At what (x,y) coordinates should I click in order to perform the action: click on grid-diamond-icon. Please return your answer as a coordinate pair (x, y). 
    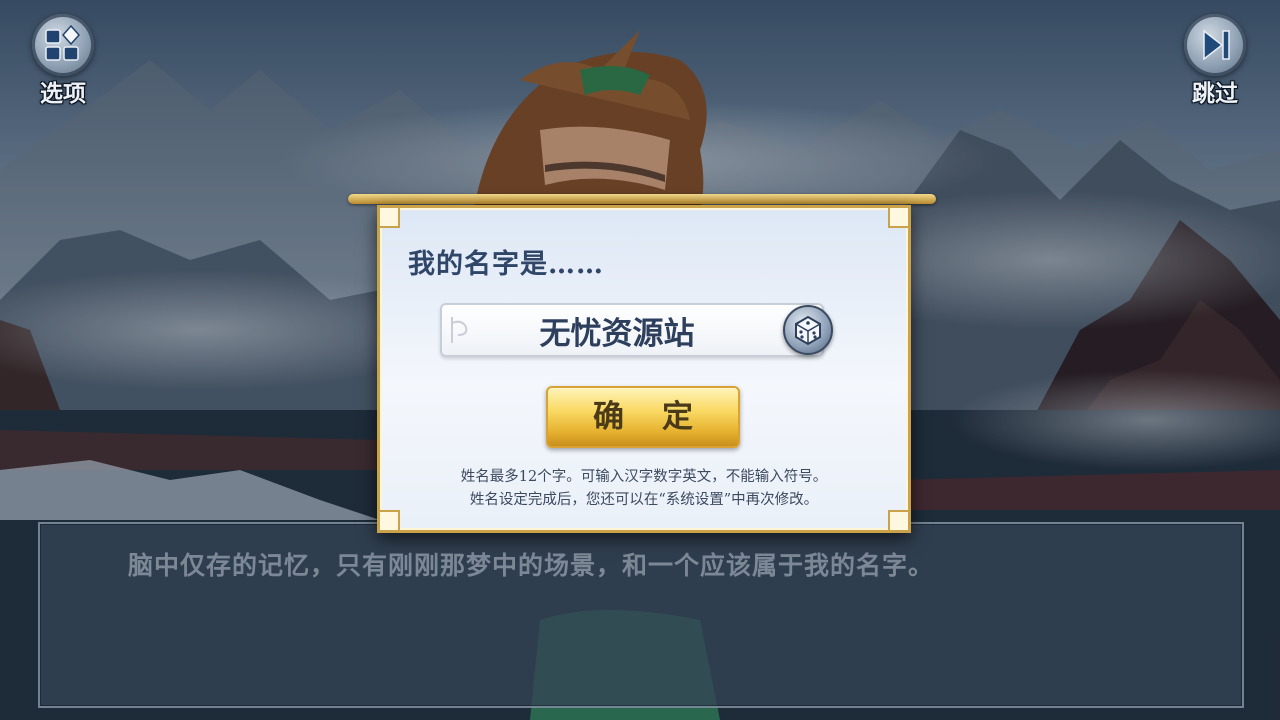
    Looking at the image, I should click on (63, 42).